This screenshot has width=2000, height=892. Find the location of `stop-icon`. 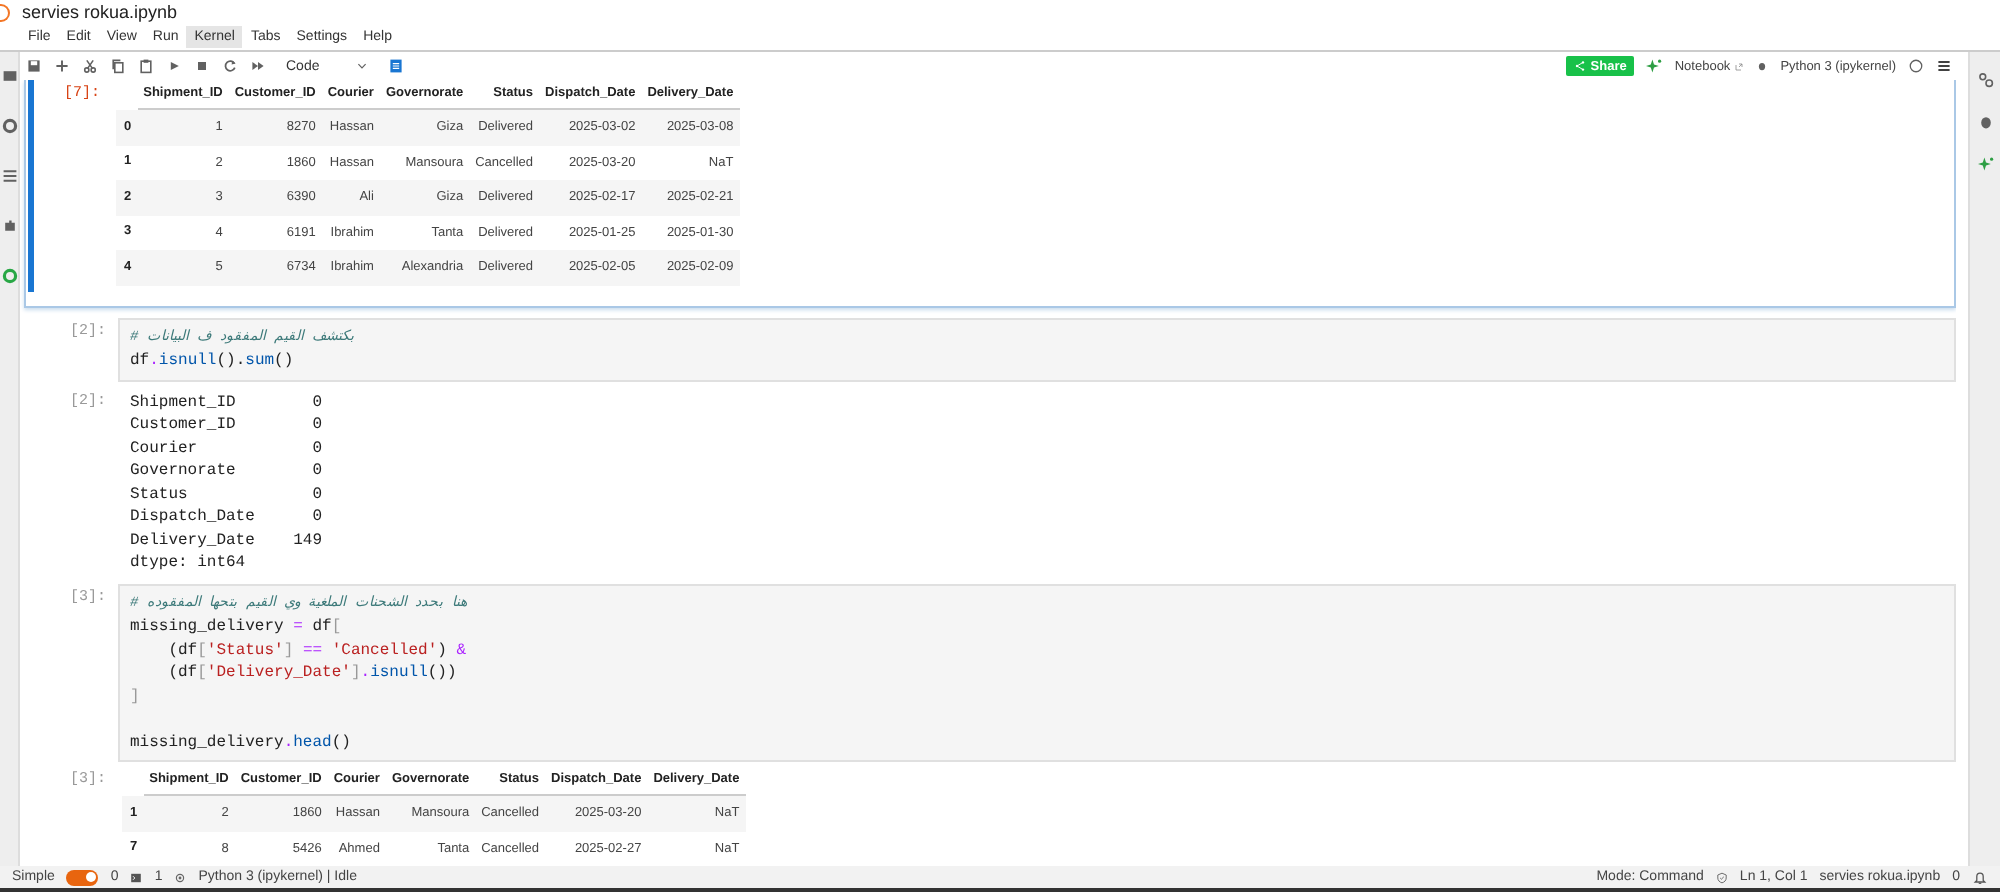

stop-icon is located at coordinates (202, 66).